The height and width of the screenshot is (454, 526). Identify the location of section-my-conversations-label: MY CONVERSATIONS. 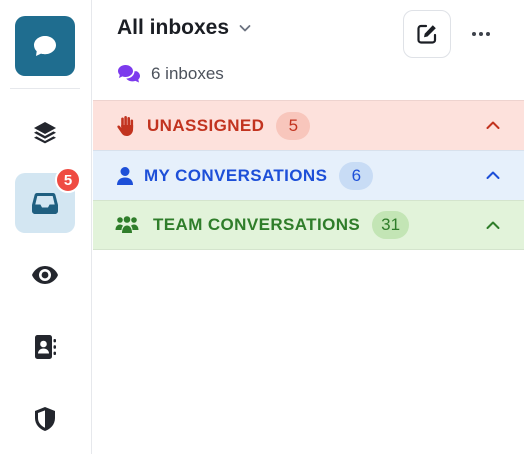
(236, 175).